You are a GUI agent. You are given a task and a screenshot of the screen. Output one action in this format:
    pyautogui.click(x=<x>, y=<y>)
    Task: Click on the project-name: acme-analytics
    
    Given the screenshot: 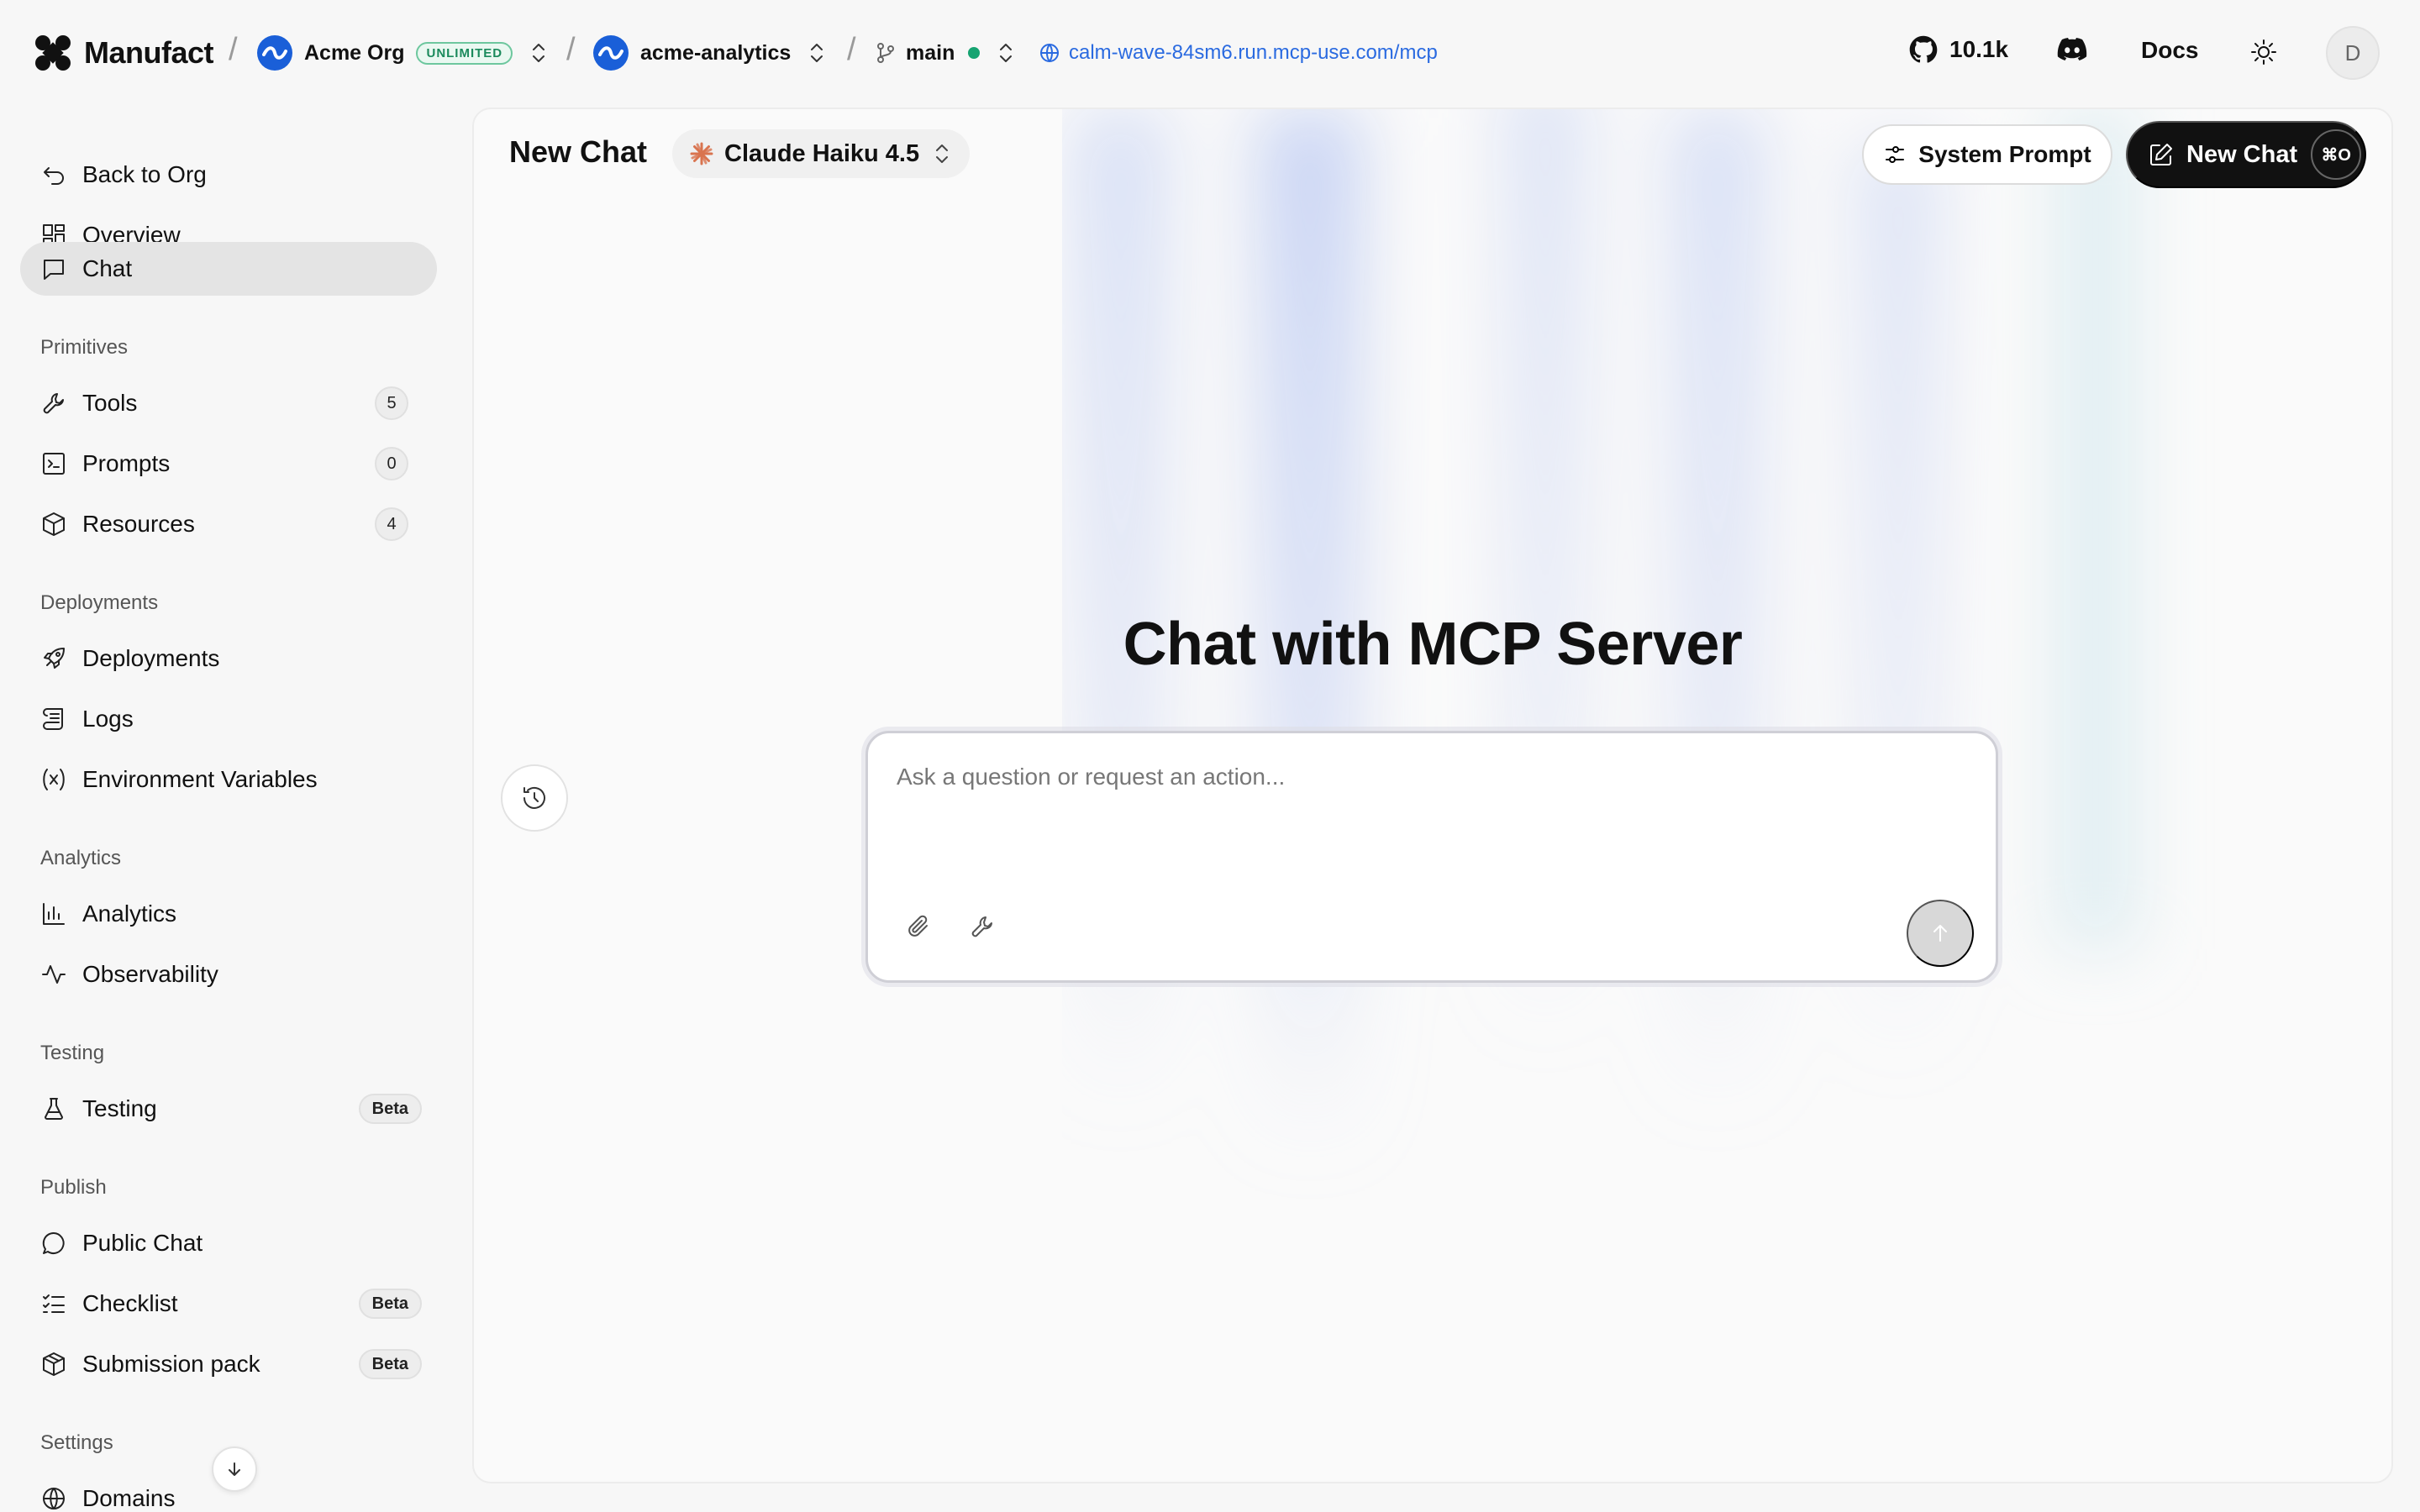 What is the action you would take?
    pyautogui.click(x=716, y=52)
    